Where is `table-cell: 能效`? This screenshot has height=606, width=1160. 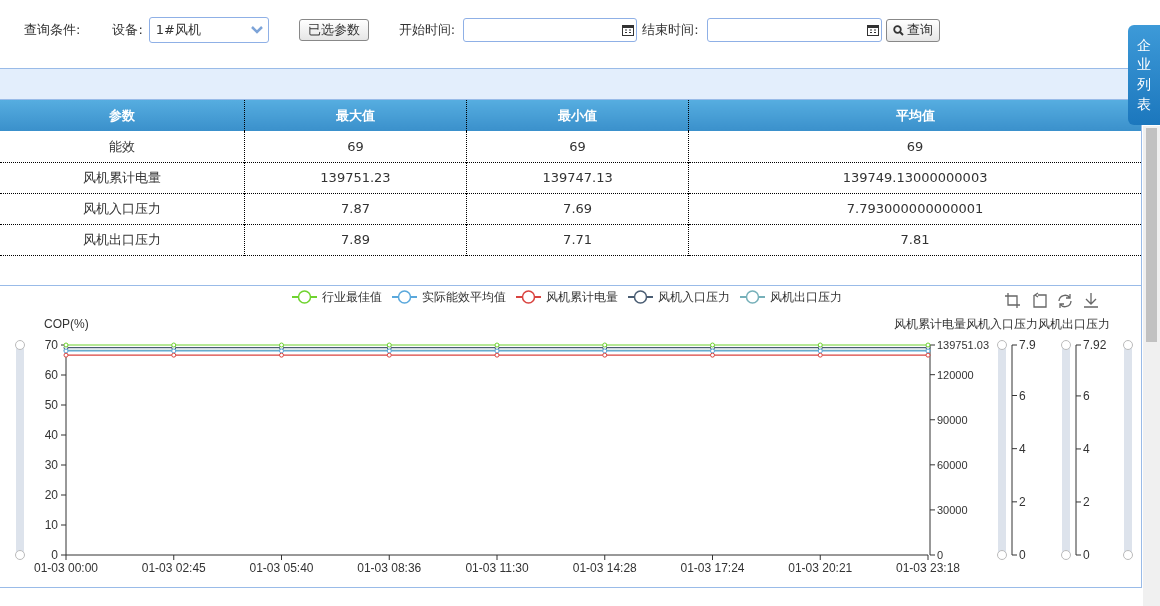 table-cell: 能效 is located at coordinates (122, 146).